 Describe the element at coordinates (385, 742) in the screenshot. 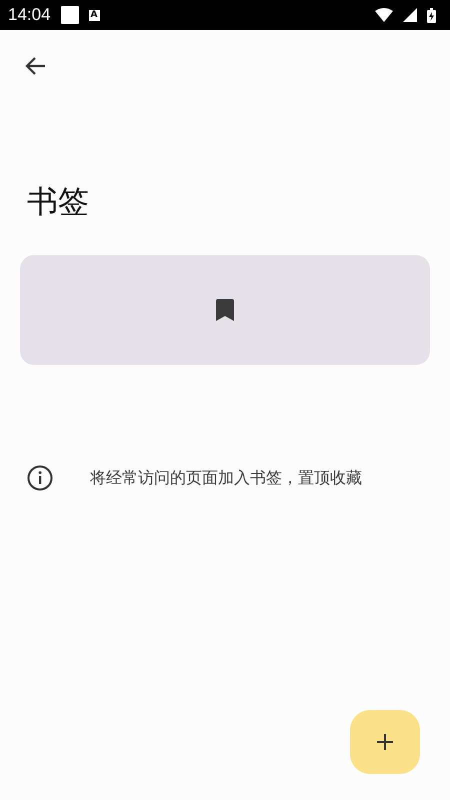

I see `plus-icon` at that location.